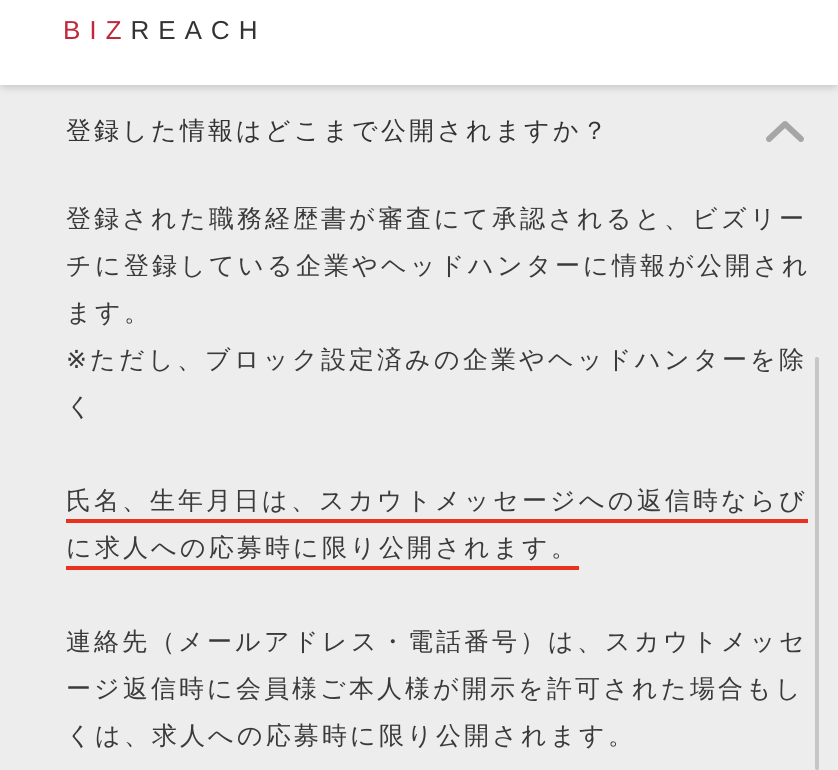 This screenshot has width=838, height=770. Describe the element at coordinates (817, 563) in the screenshot. I see `scrollbar-thumb` at that location.